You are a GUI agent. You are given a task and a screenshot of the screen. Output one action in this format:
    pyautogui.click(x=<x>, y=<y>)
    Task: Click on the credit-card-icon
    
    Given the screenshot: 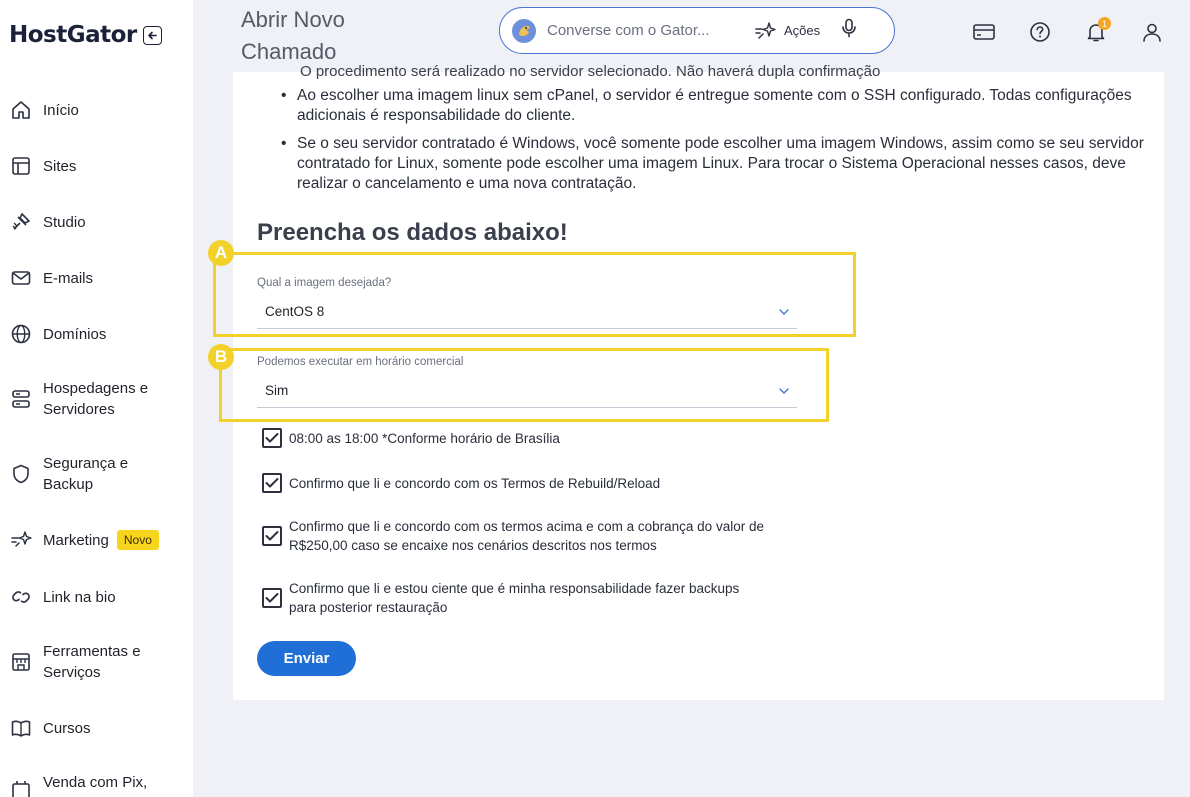 What is the action you would take?
    pyautogui.click(x=984, y=32)
    